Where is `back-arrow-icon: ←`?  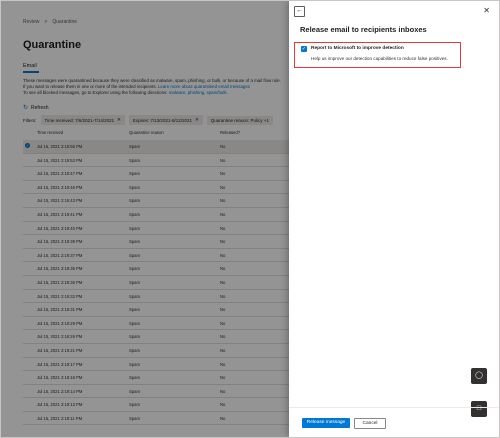 back-arrow-icon: ← is located at coordinates (299, 11).